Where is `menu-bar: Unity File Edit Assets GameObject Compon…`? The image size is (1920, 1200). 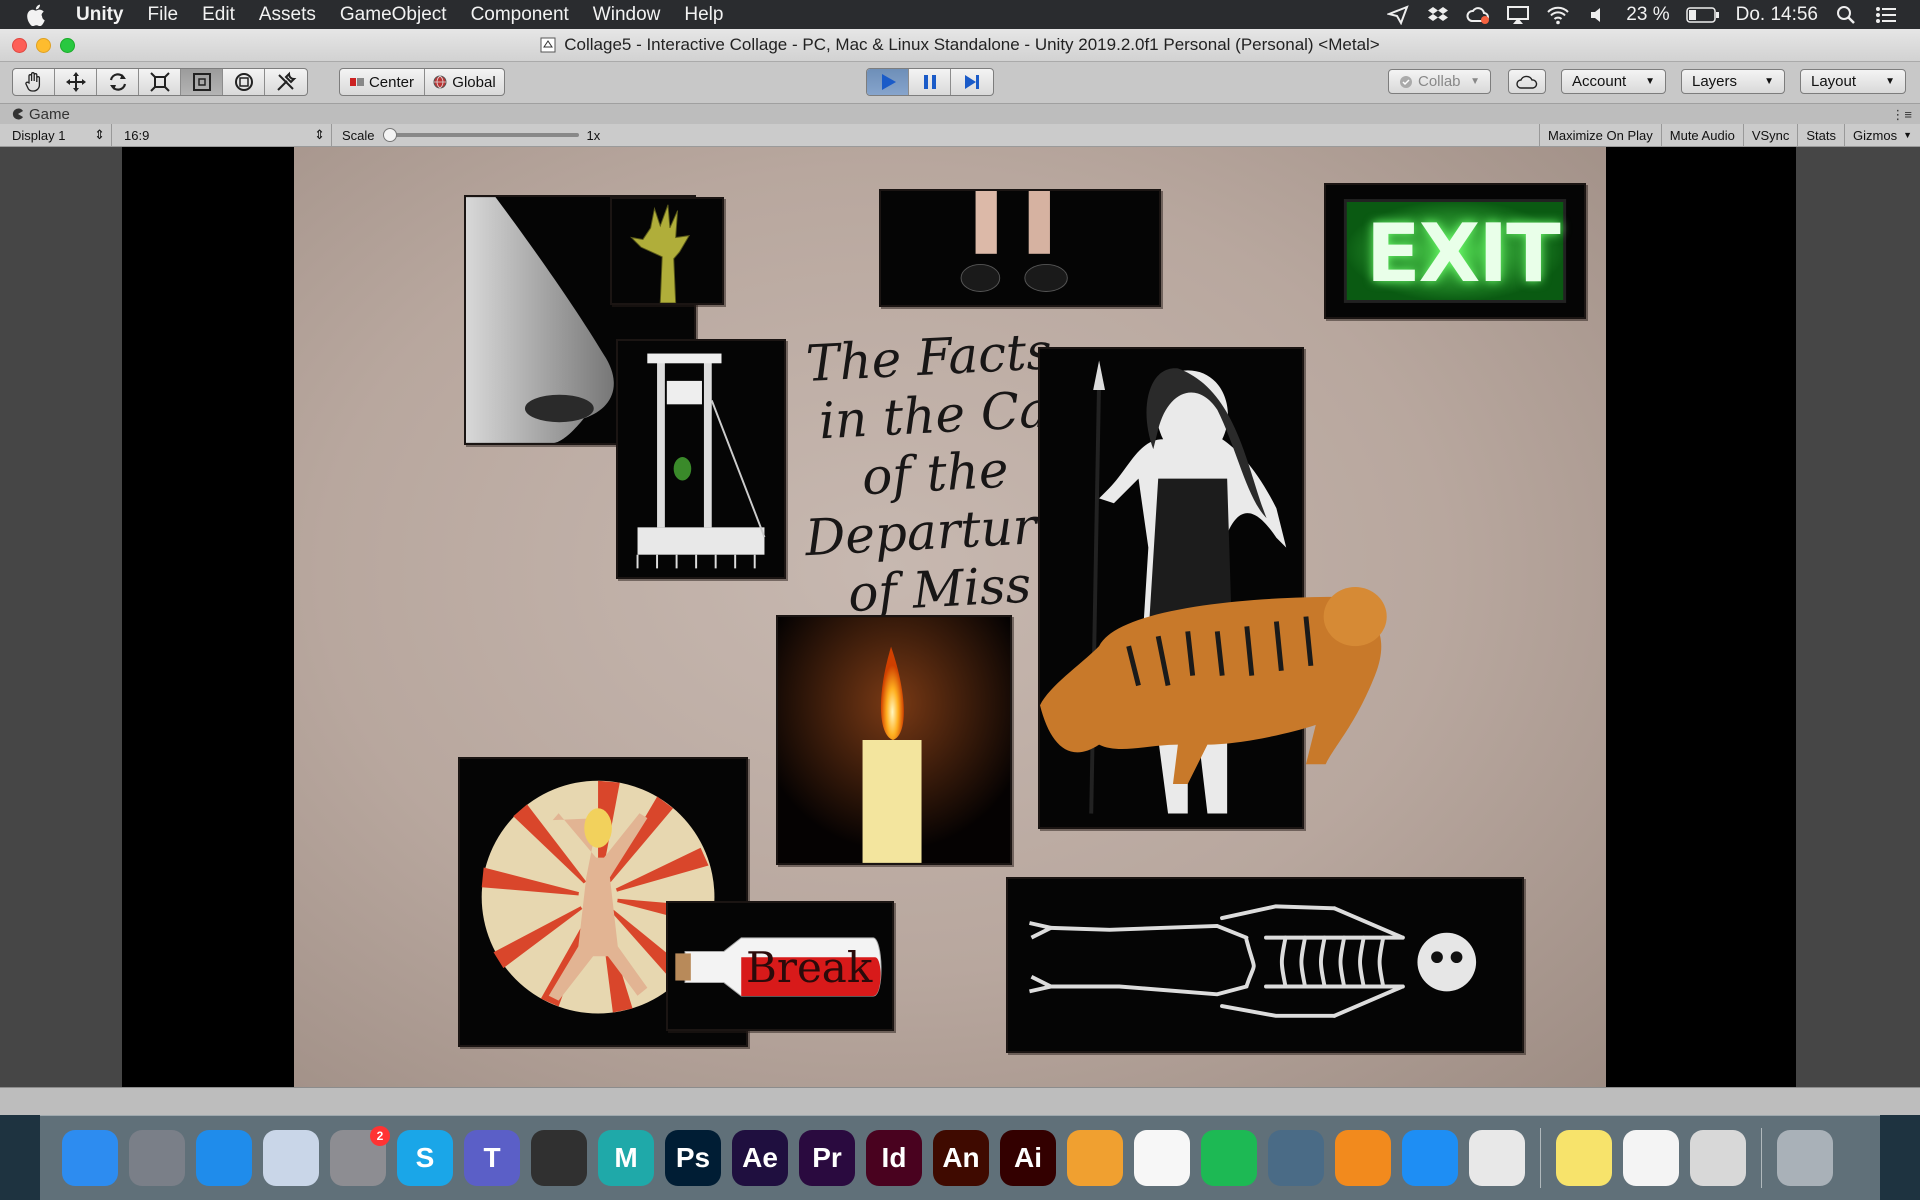 menu-bar: Unity File Edit Assets GameObject Compon… is located at coordinates (960, 14).